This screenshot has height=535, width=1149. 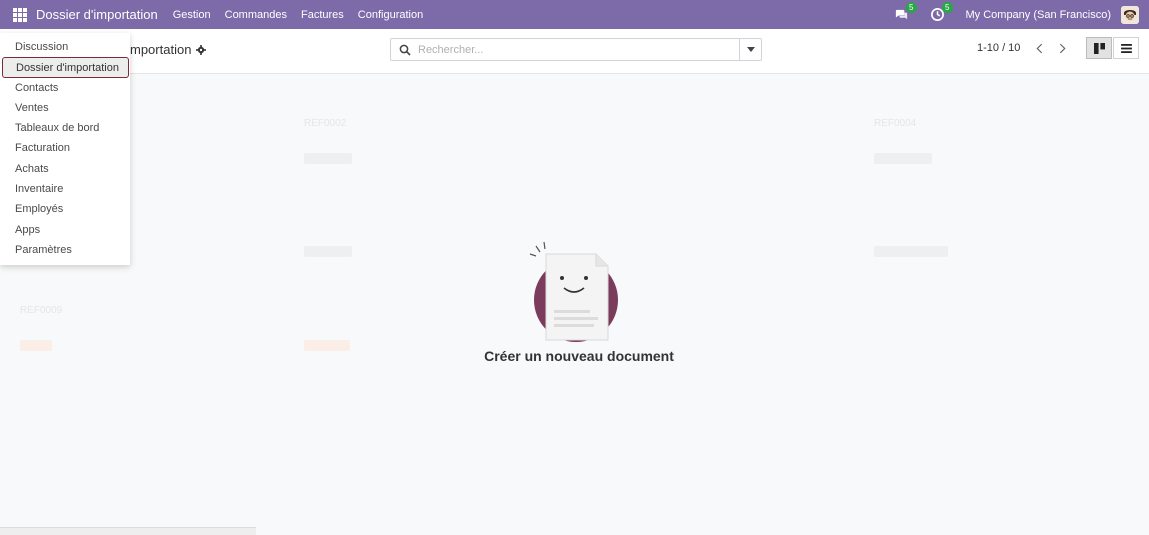 I want to click on gear-icon, so click(x=201, y=49).